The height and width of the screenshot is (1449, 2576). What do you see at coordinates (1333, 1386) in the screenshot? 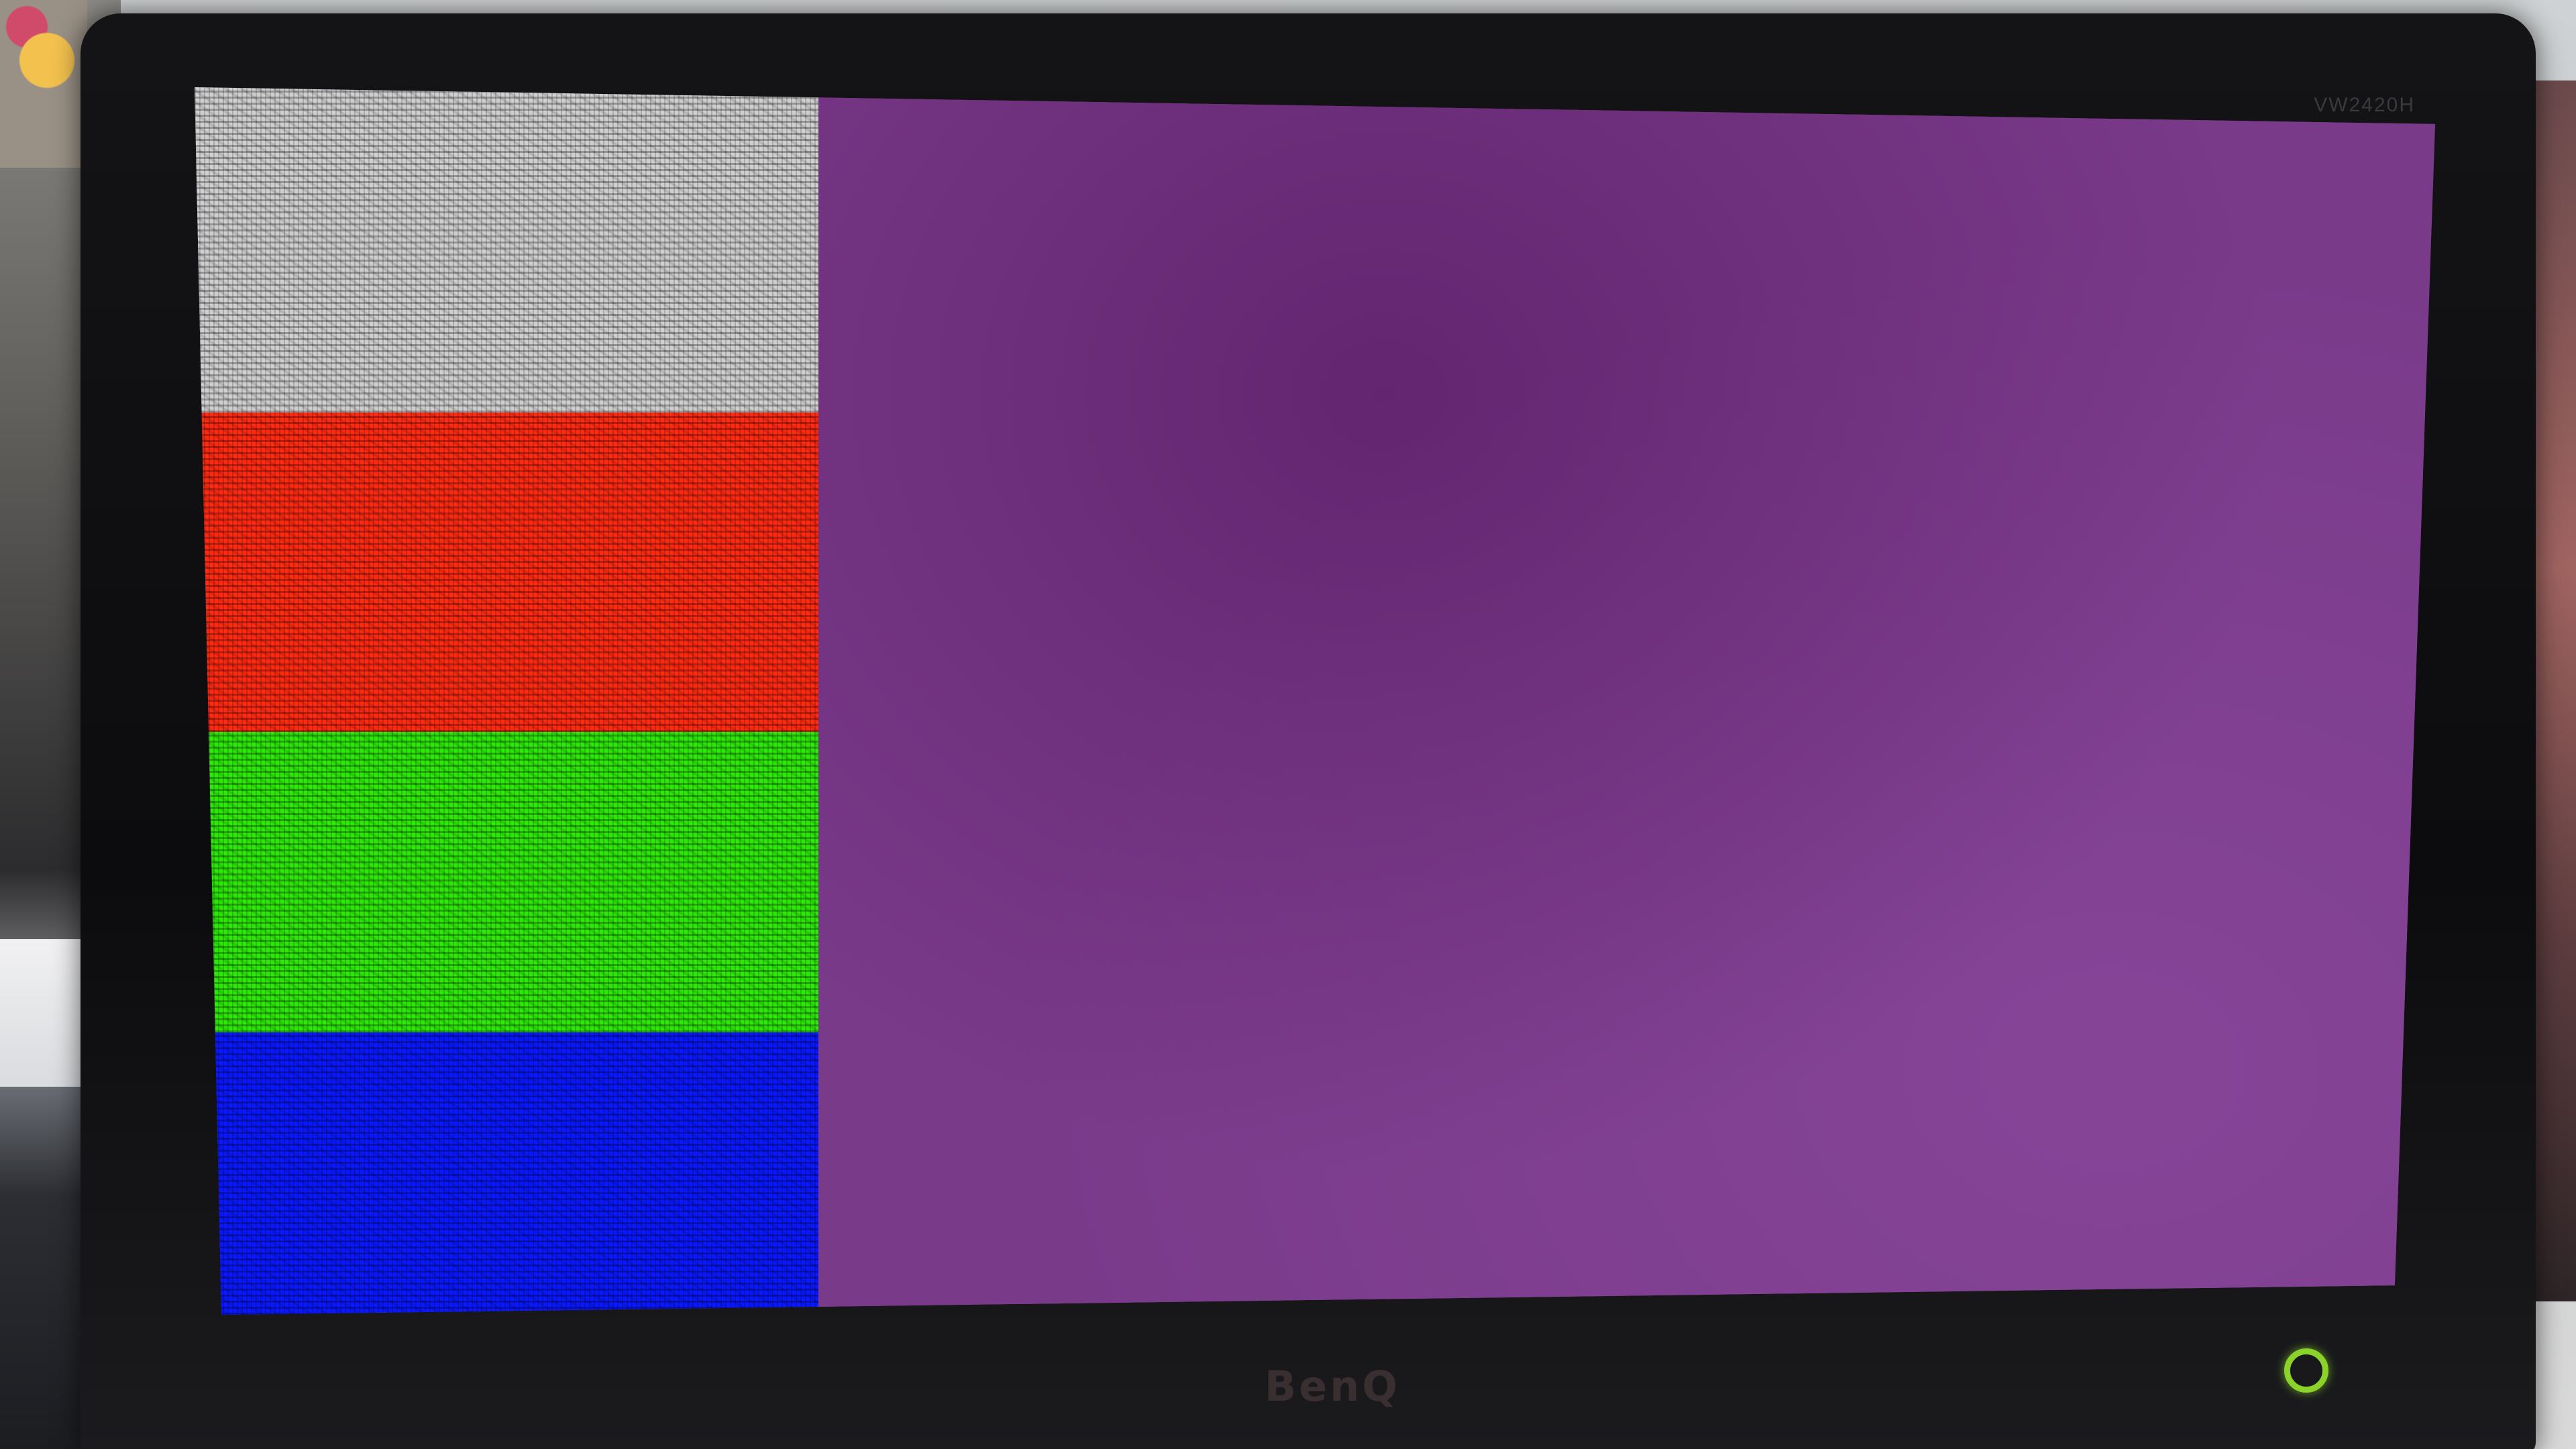
I see `brand-logo: BenQ` at bounding box center [1333, 1386].